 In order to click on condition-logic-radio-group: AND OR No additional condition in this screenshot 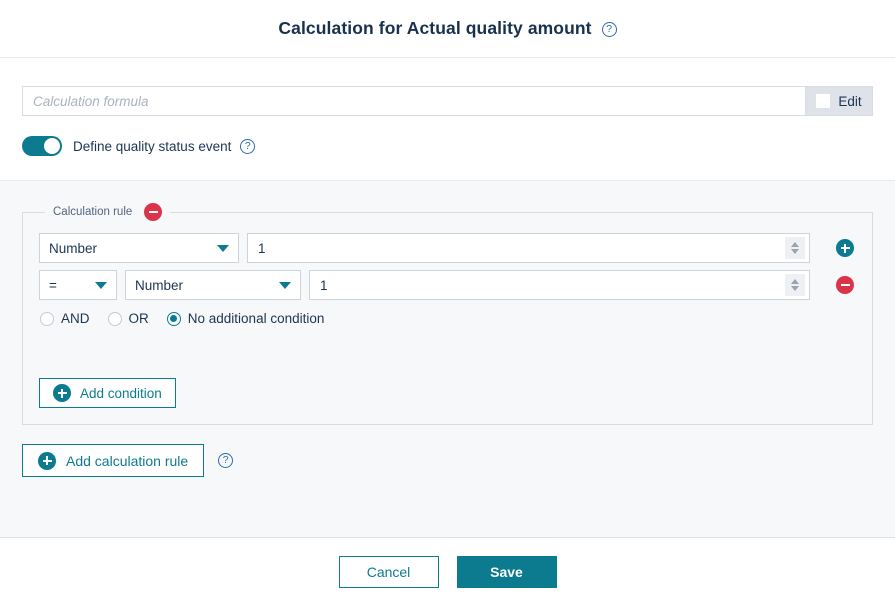, I will do `click(447, 318)`.